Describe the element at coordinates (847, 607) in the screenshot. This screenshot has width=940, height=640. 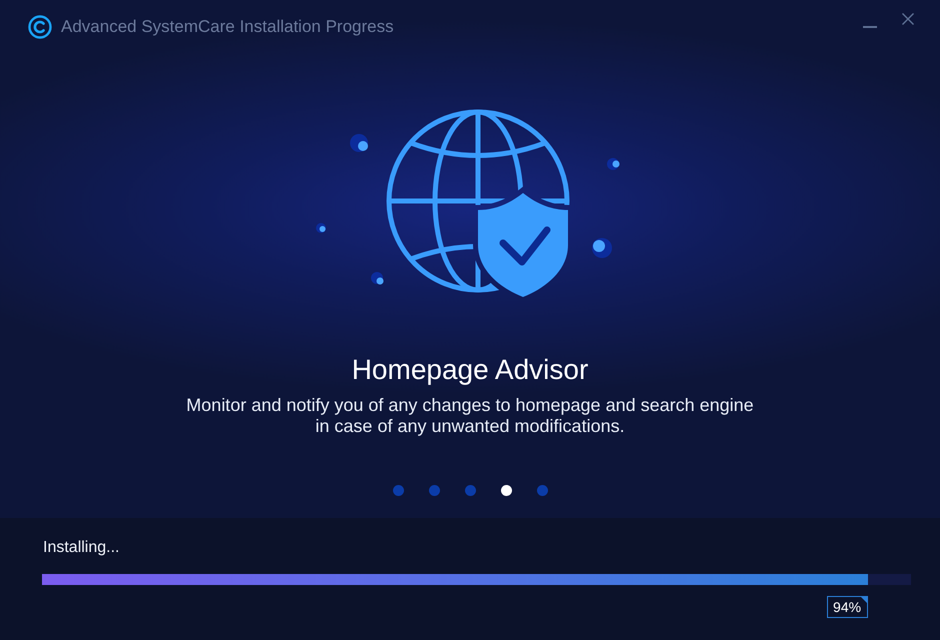
I see `progress-percent: 94%` at that location.